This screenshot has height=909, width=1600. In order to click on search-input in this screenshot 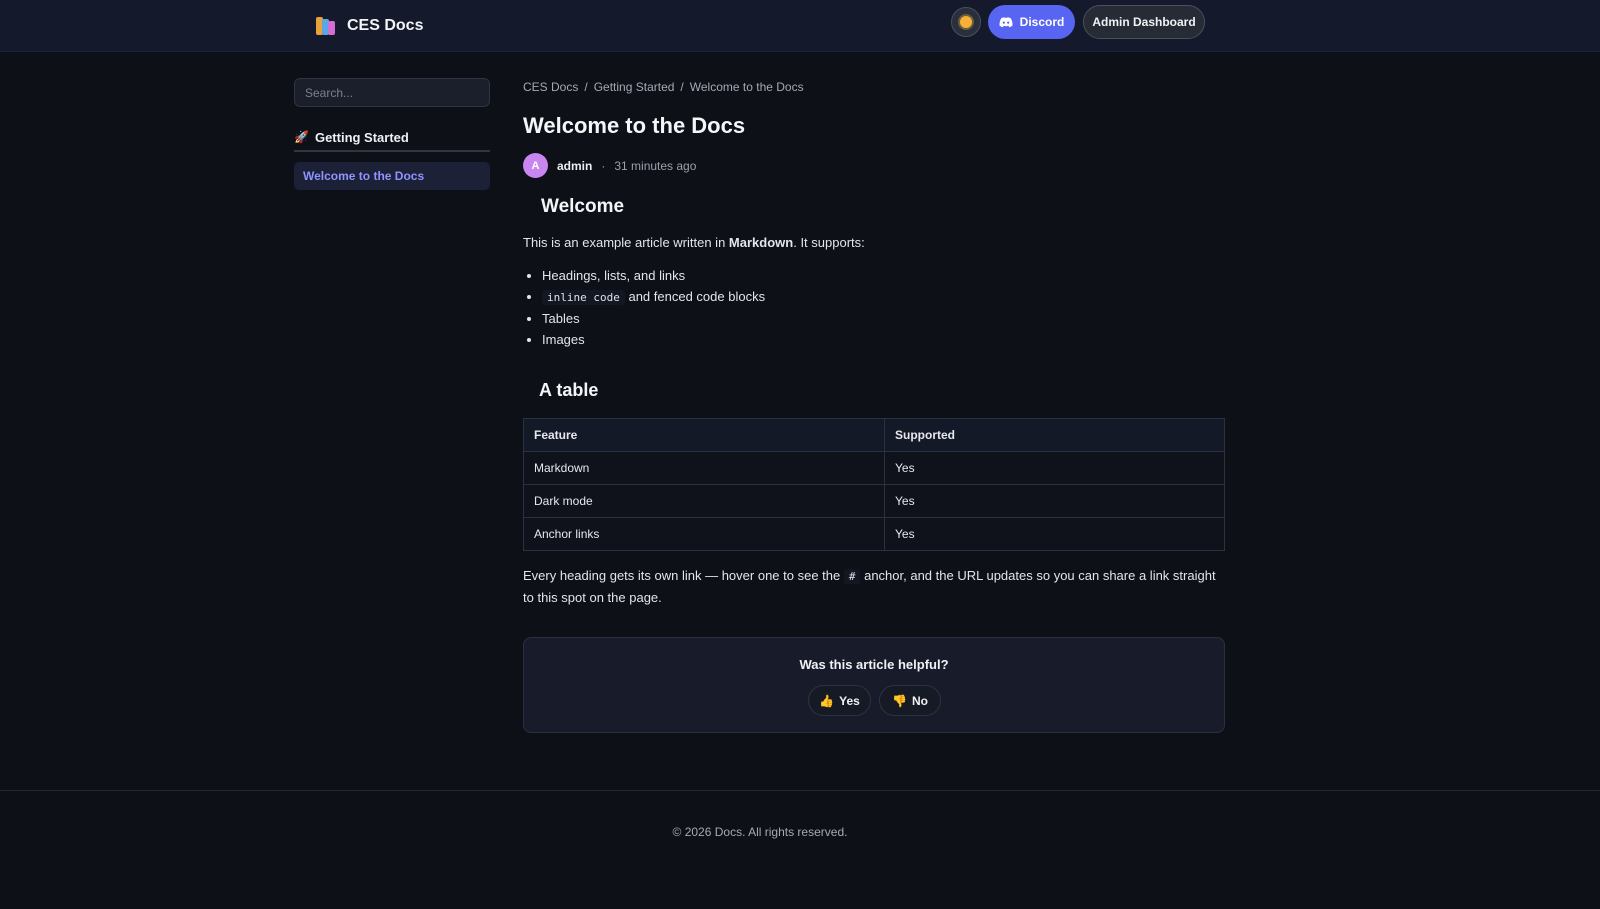, I will do `click(392, 92)`.